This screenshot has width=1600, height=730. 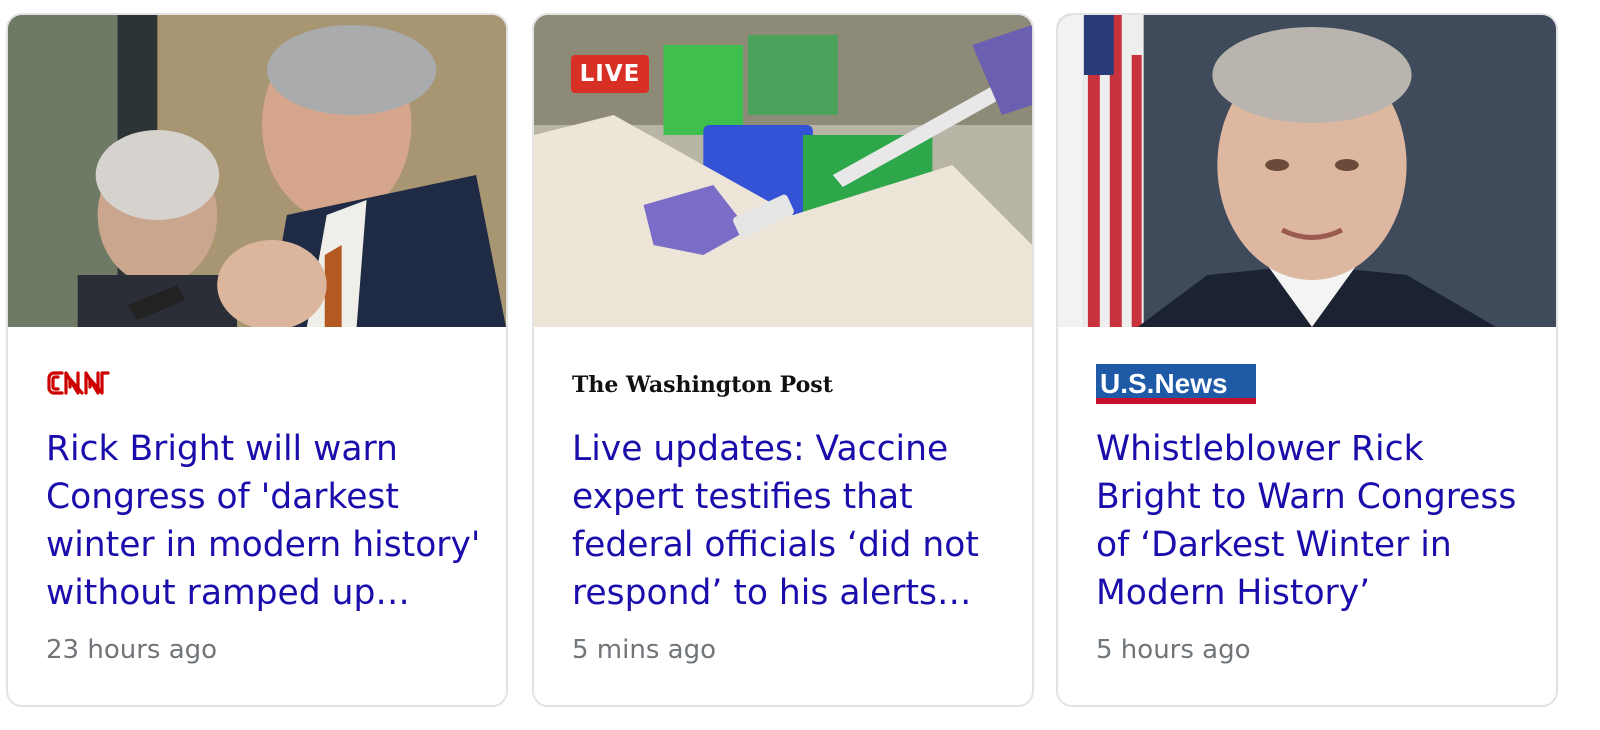 I want to click on timestamp: 5 hours ago, so click(x=1173, y=650).